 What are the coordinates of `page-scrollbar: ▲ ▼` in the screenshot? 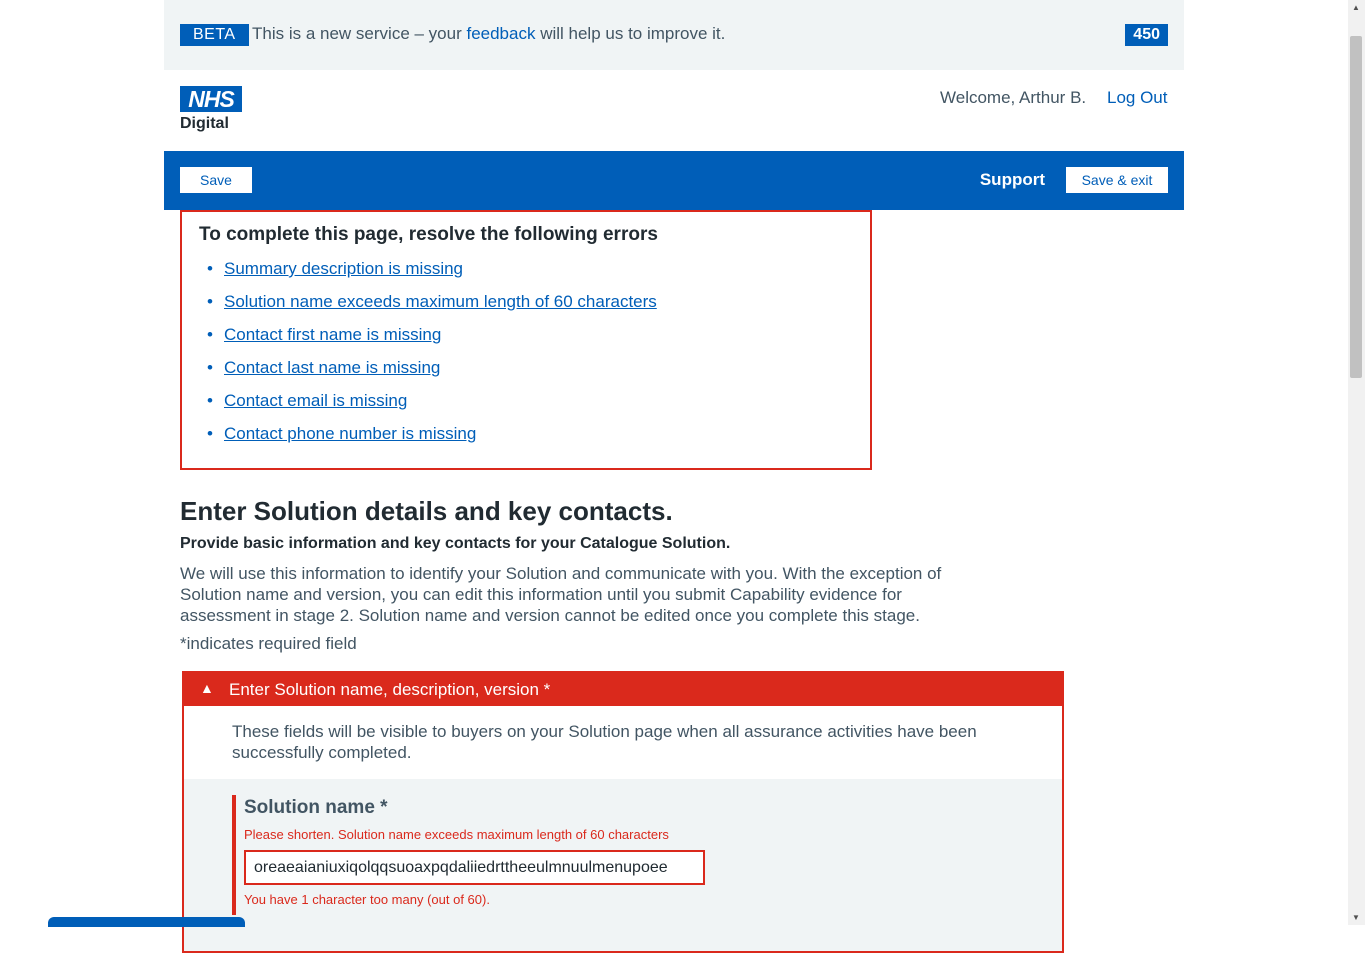 It's located at (1356, 462).